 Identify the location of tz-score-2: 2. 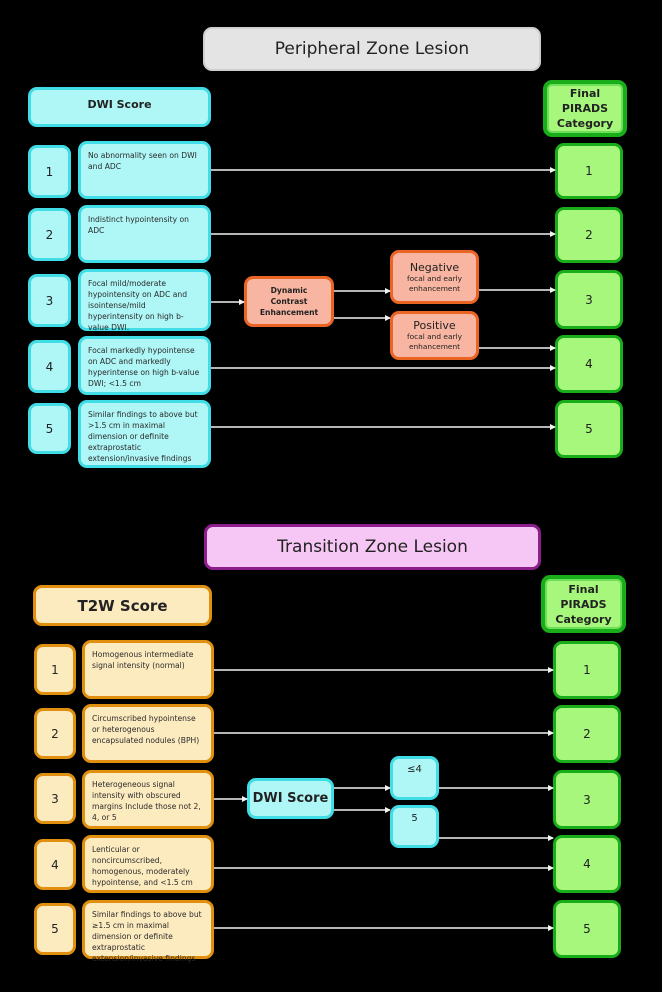
(55, 733).